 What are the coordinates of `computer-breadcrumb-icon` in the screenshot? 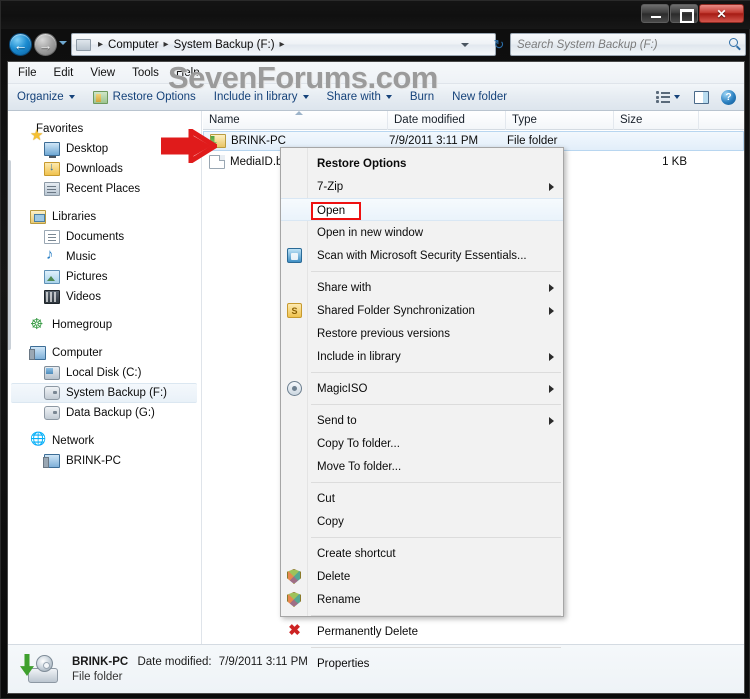 It's located at (83, 44).